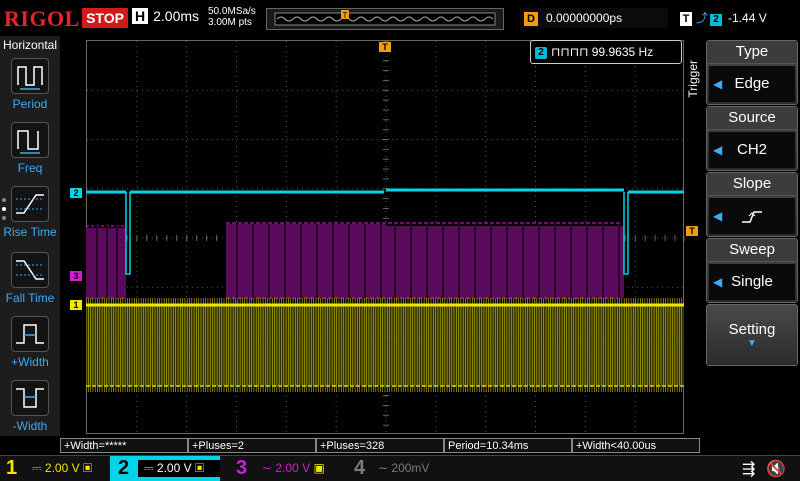  Describe the element at coordinates (752, 281) in the screenshot. I see `trigger-sweep-value: Single` at that location.